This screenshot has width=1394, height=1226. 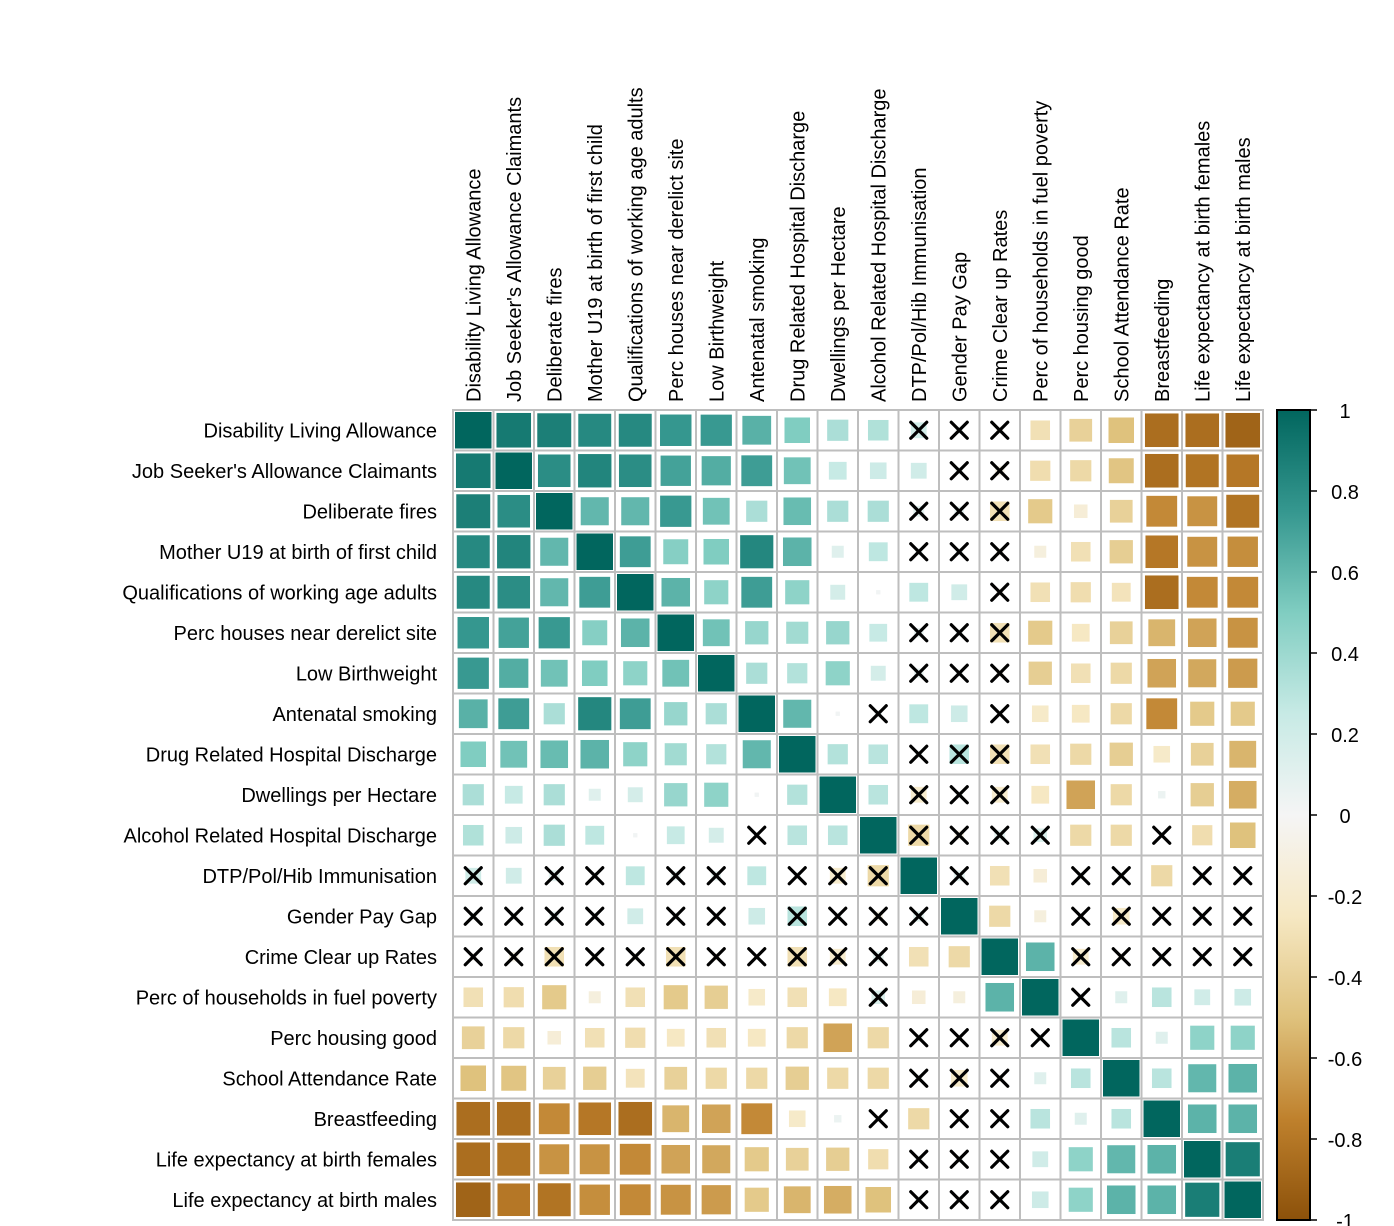 I want to click on legend-tick-label: 0.4, so click(x=1345, y=655).